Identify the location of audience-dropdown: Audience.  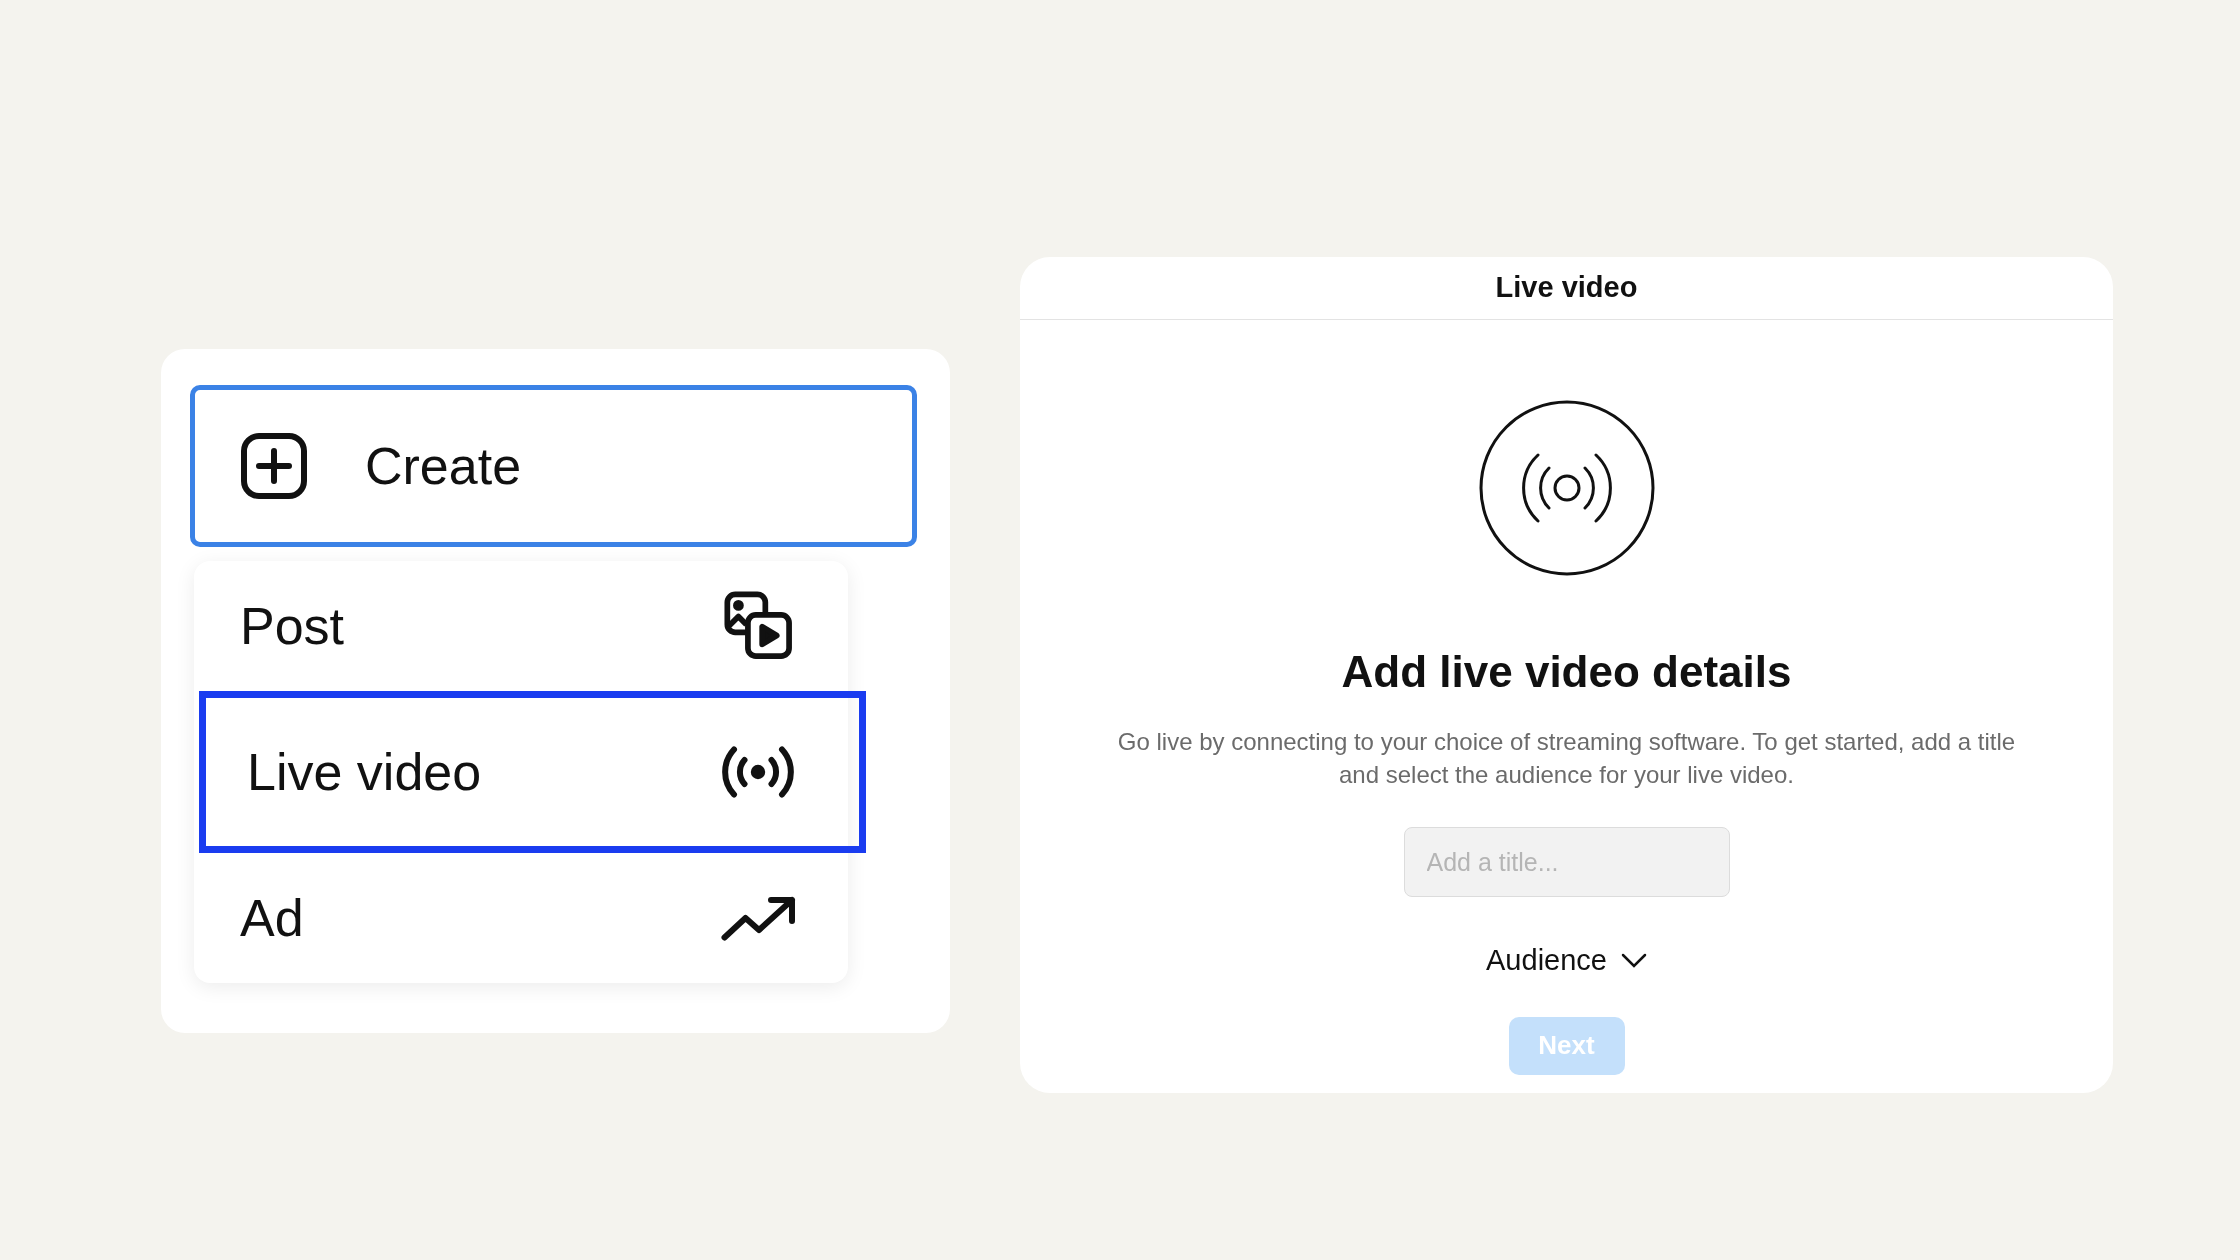
(1566, 961).